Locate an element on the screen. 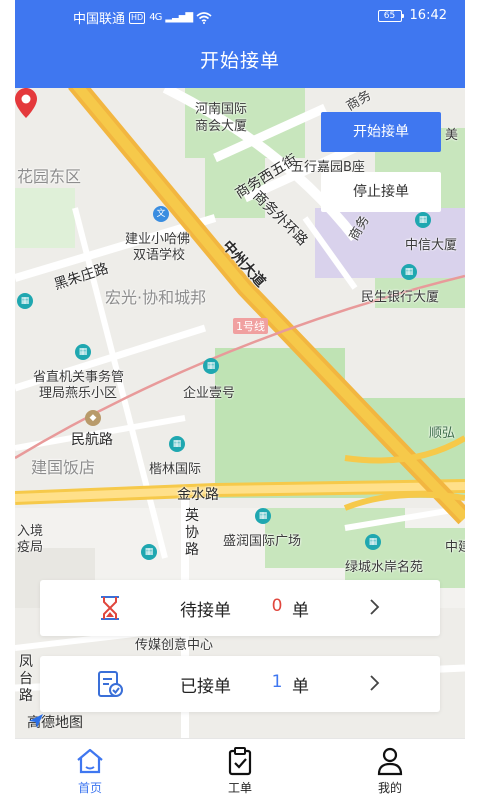 This screenshot has width=480, height=800. page-title: 开始接单 is located at coordinates (239, 61).